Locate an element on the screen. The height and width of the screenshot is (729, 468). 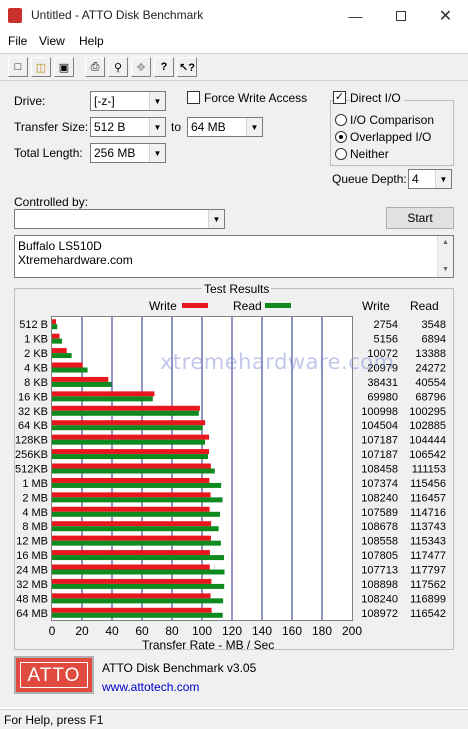
read-value: 117562 is located at coordinates (428, 585).